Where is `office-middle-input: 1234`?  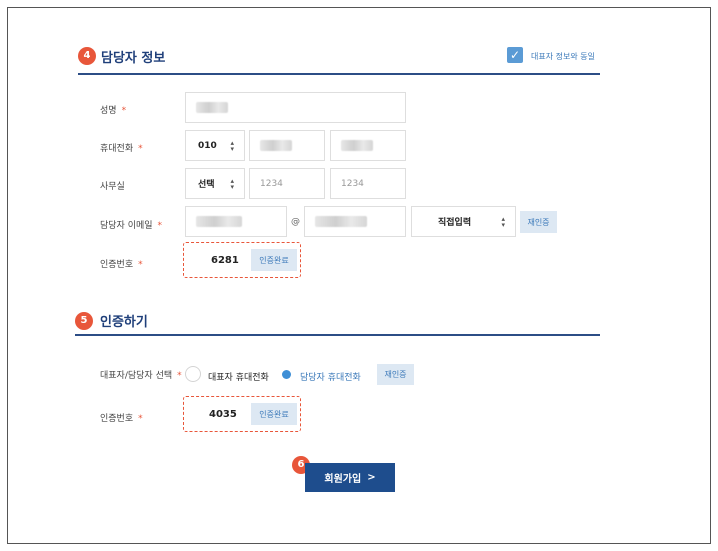
office-middle-input: 1234 is located at coordinates (287, 183).